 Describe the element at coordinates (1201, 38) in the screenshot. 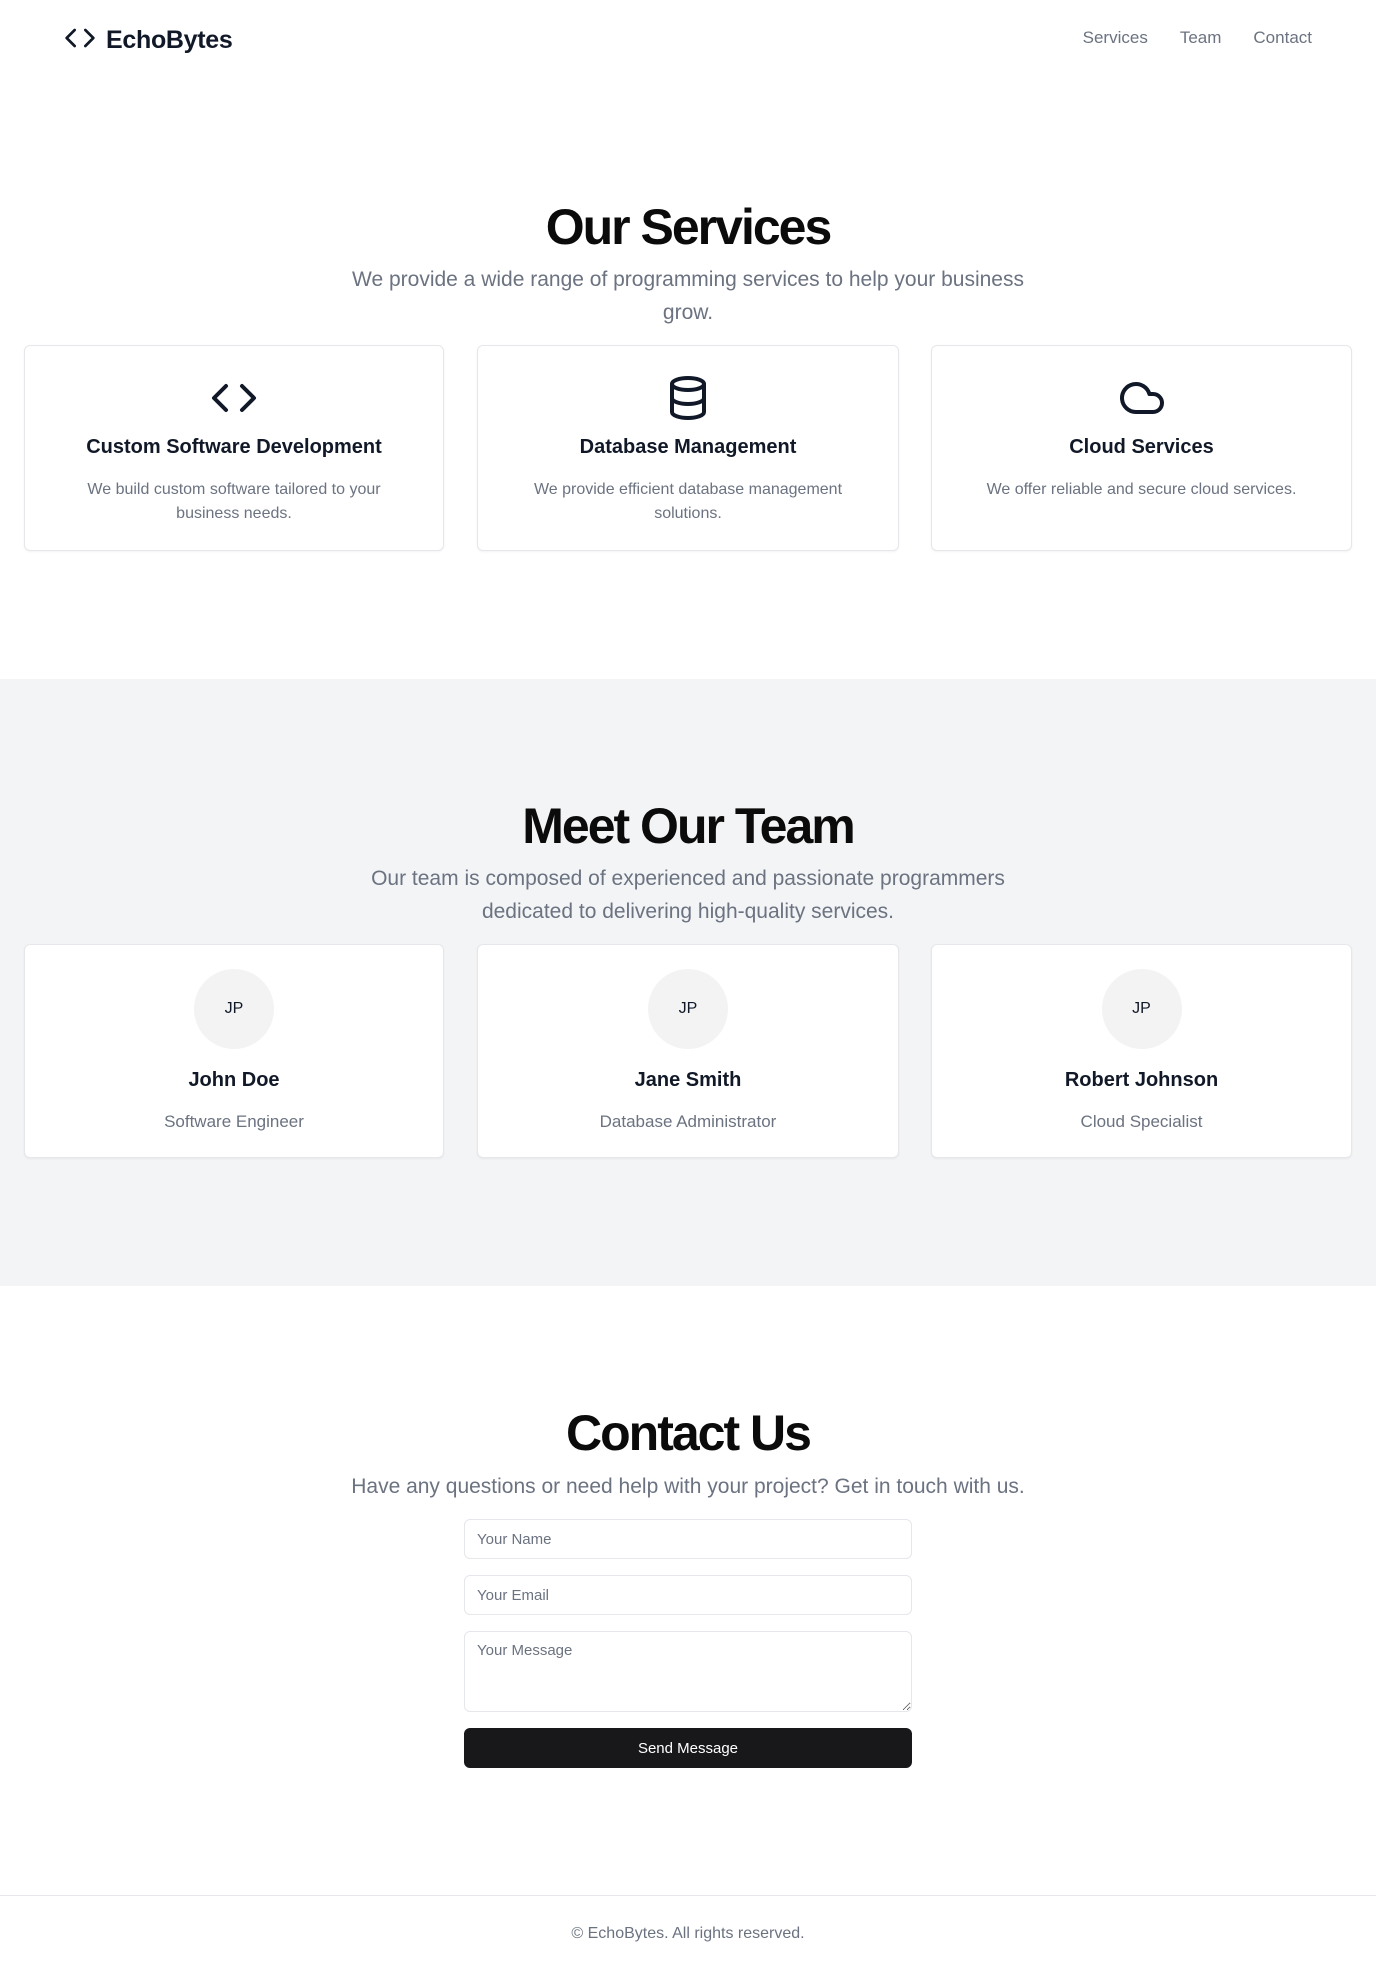

I see `nav-link-team: Team` at that location.